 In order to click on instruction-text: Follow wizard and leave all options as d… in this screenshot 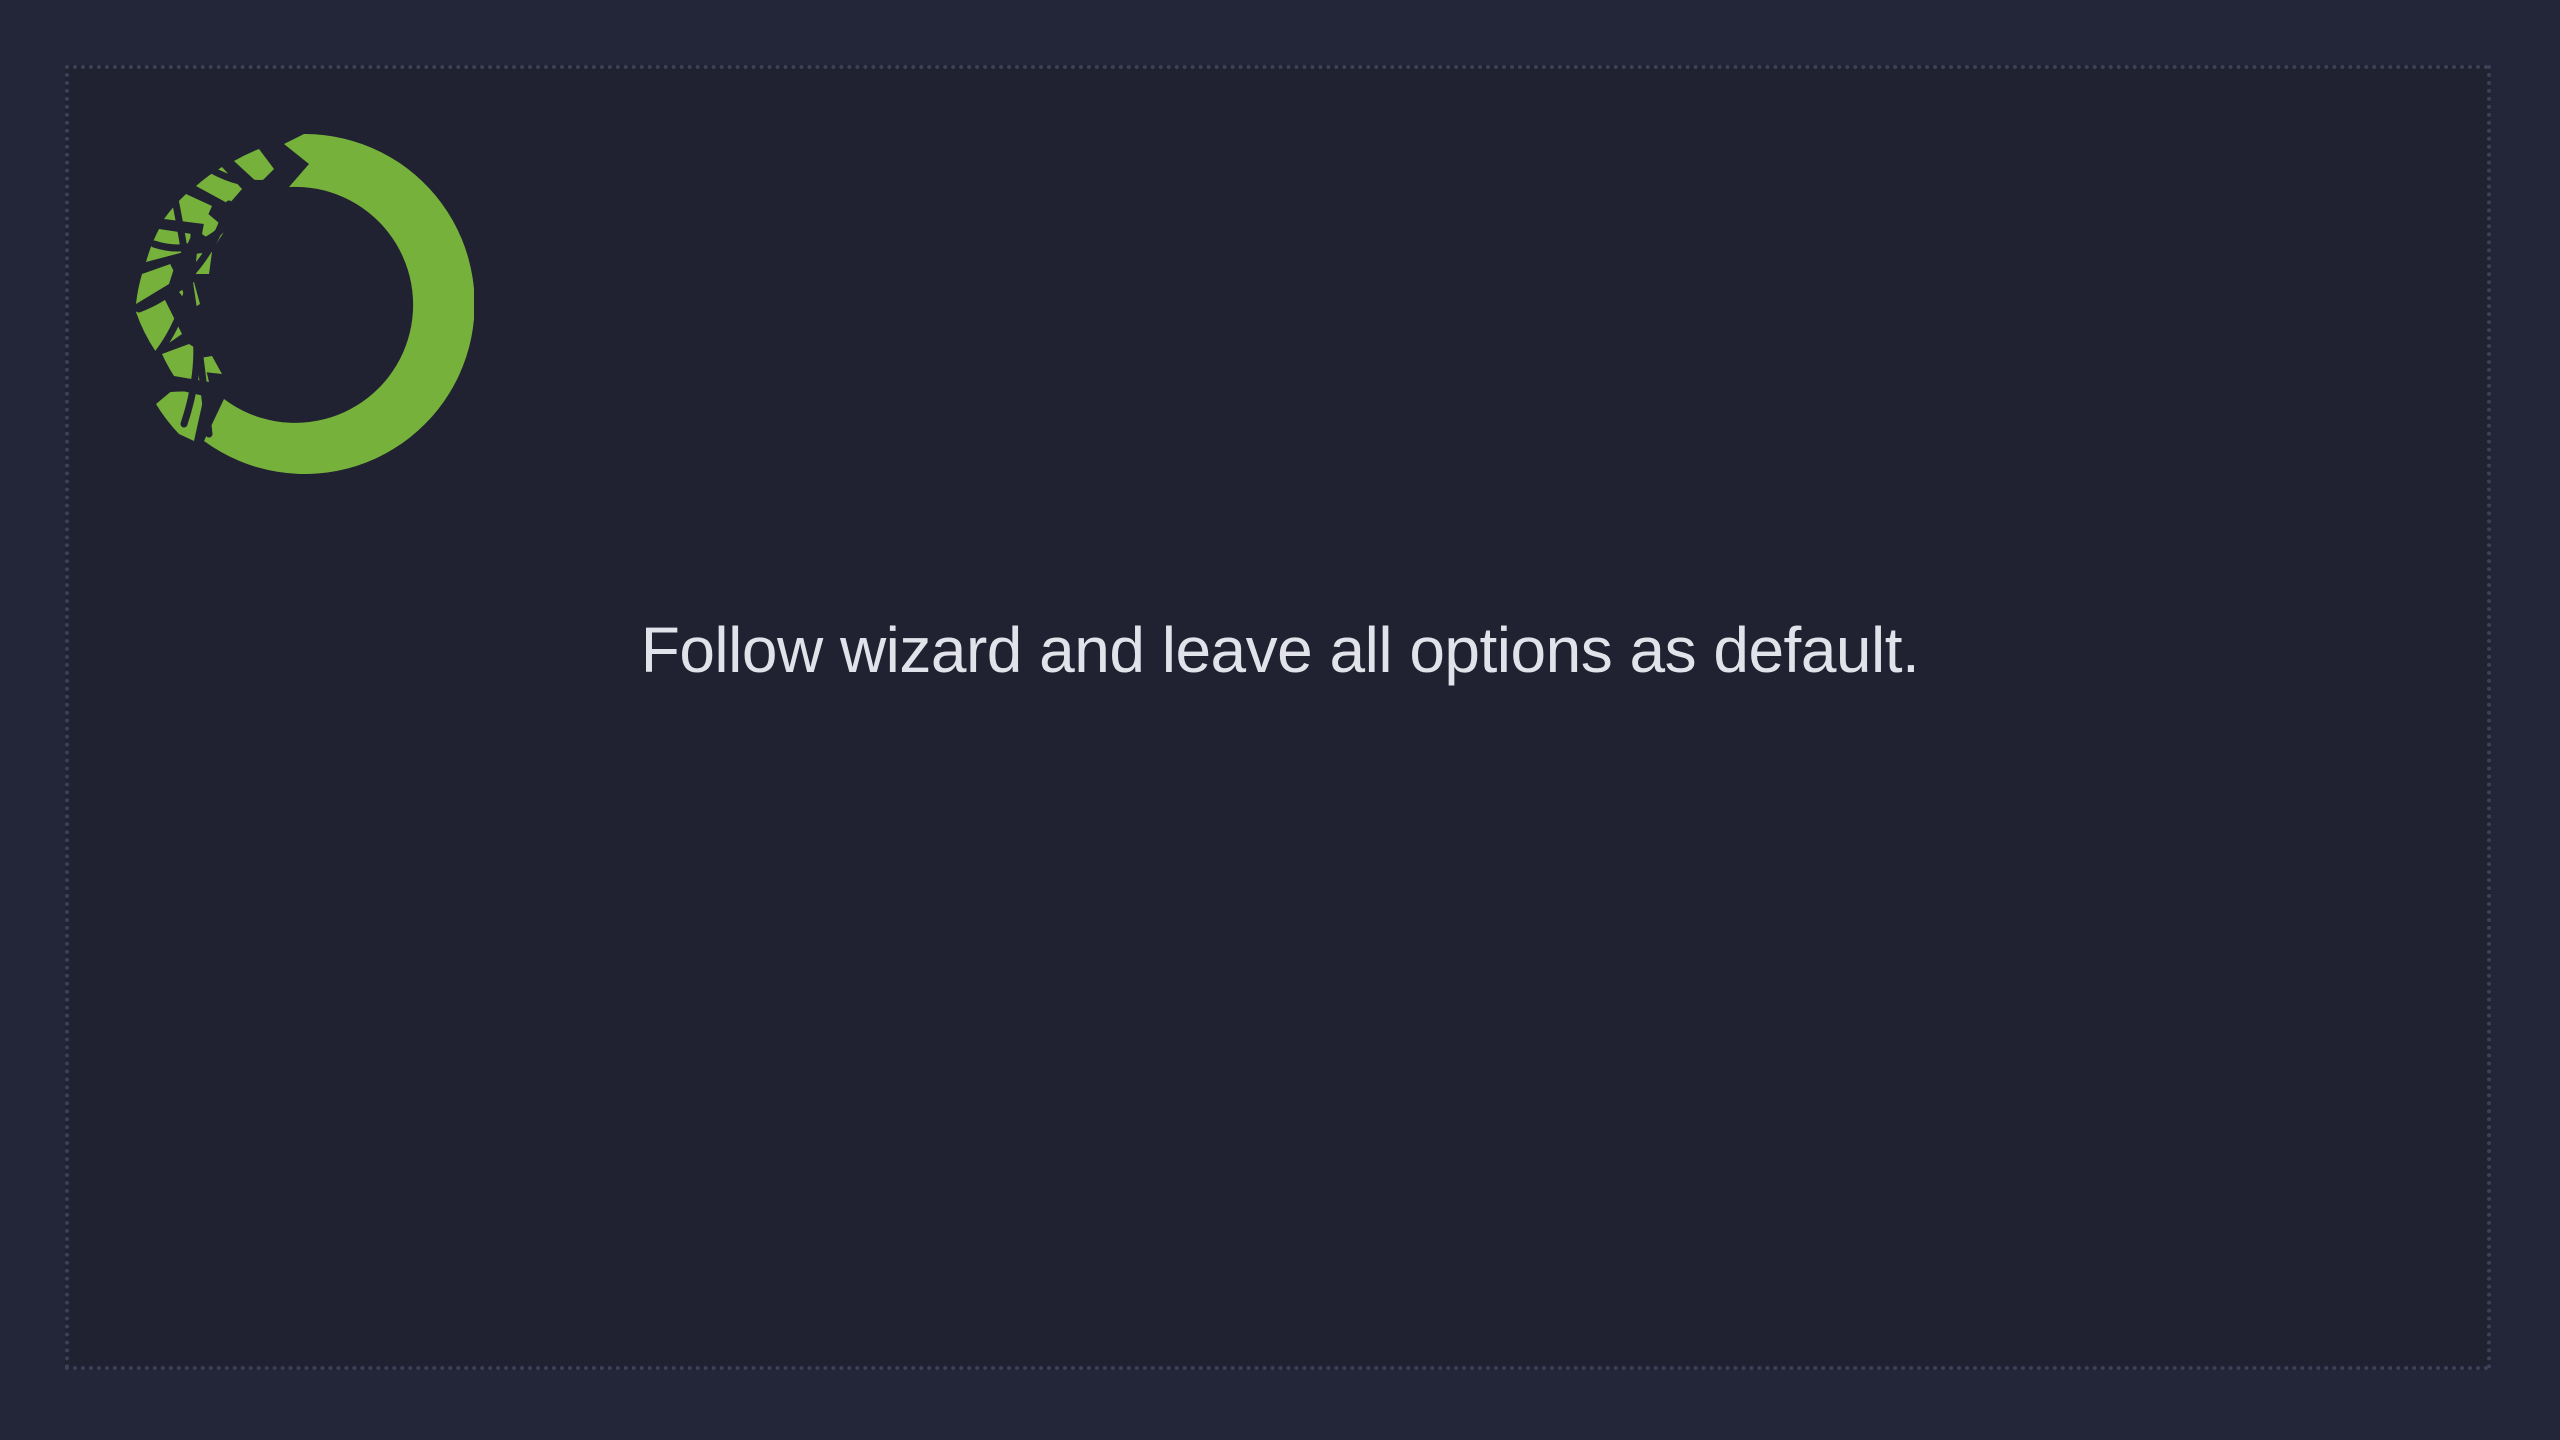, I will do `click(1280, 650)`.